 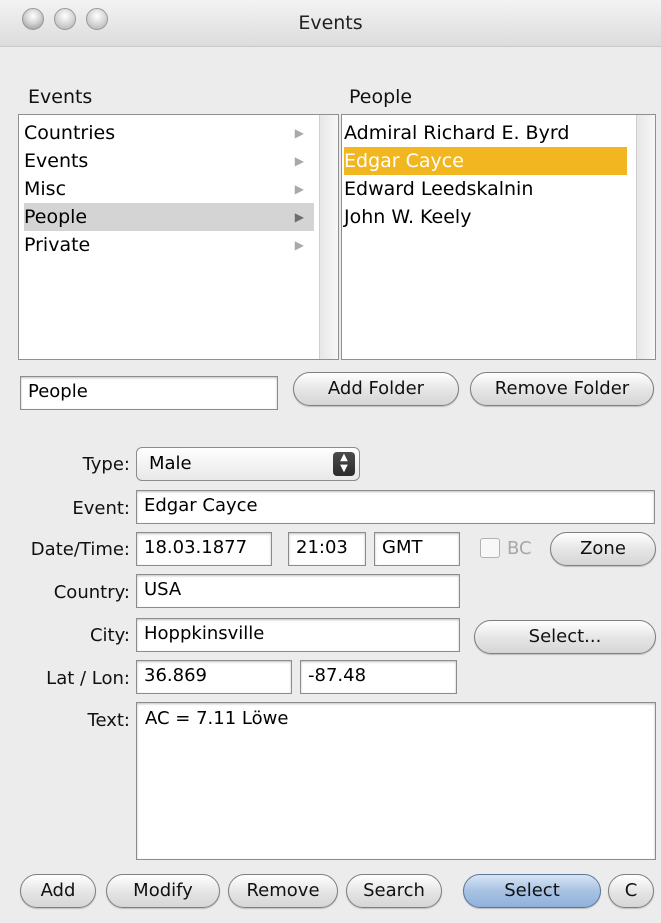 I want to click on city-input: Hoppkinsville, so click(x=298, y=635).